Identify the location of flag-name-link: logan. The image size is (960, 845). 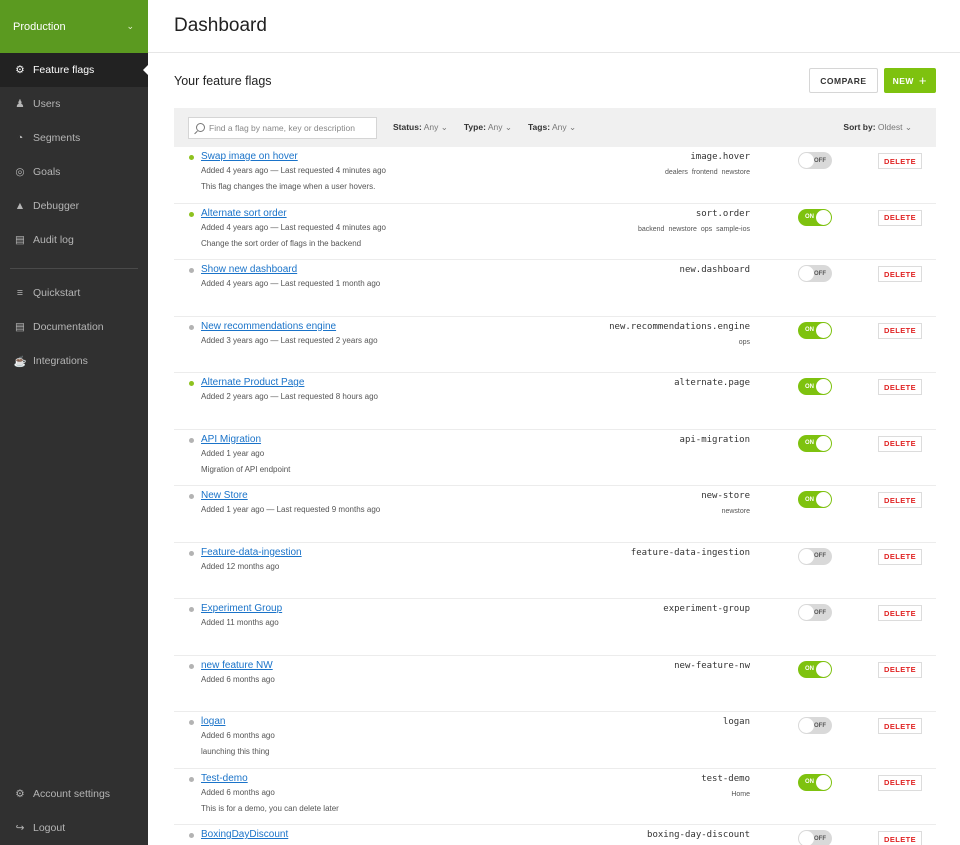
(213, 721).